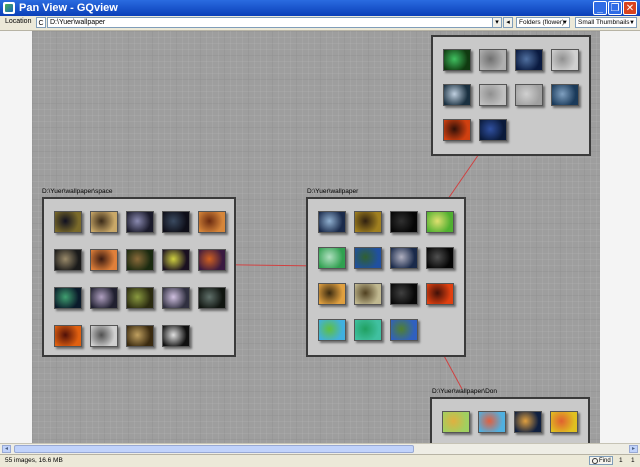 The width and height of the screenshot is (640, 467). I want to click on find-button: Find, so click(601, 460).